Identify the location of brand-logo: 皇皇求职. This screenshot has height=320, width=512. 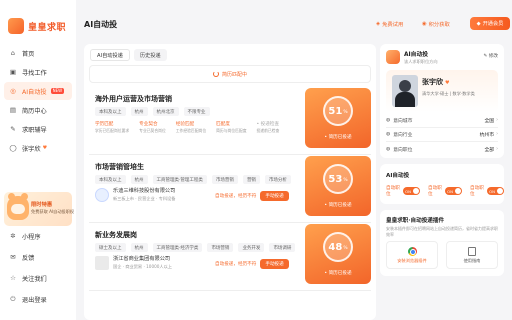
(37, 26).